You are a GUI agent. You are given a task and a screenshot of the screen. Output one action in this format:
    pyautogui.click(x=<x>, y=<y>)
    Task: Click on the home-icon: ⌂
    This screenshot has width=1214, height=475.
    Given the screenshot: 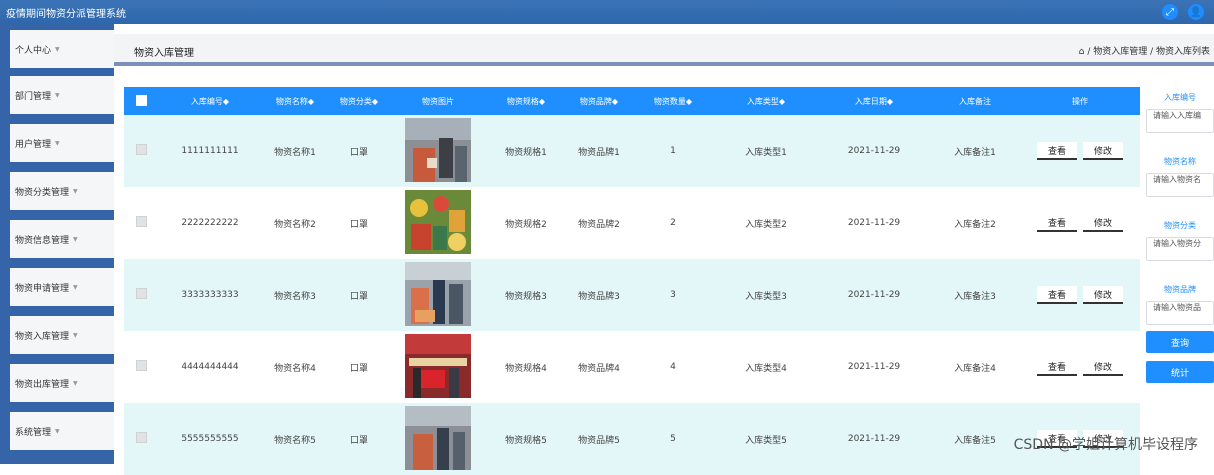 What is the action you would take?
    pyautogui.click(x=1082, y=52)
    